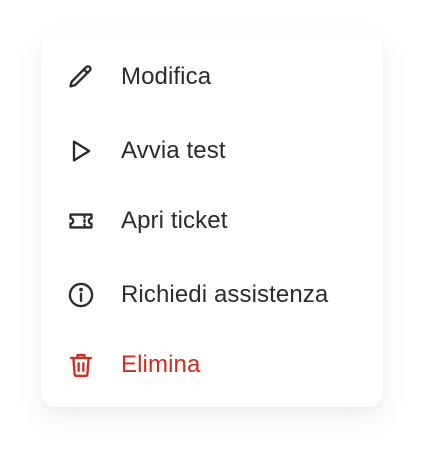 The height and width of the screenshot is (456, 424). I want to click on menu-item-richiedi-assistenza: Richiedi assistenza, so click(212, 295).